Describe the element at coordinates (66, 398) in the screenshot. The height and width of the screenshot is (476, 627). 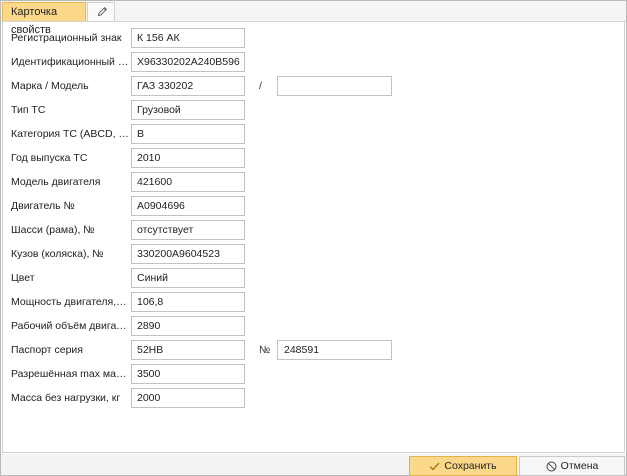
I see `field-label: Масса без нагрузки, кг` at that location.